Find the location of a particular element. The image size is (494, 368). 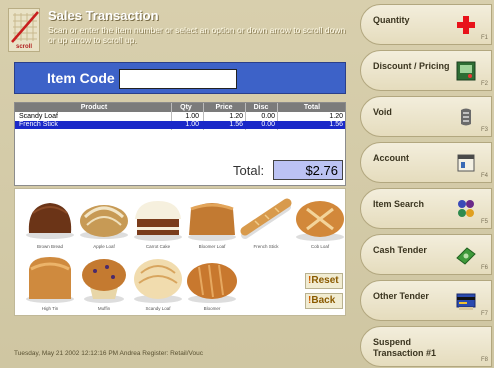

cob-loaf-icon is located at coordinates (320, 221).